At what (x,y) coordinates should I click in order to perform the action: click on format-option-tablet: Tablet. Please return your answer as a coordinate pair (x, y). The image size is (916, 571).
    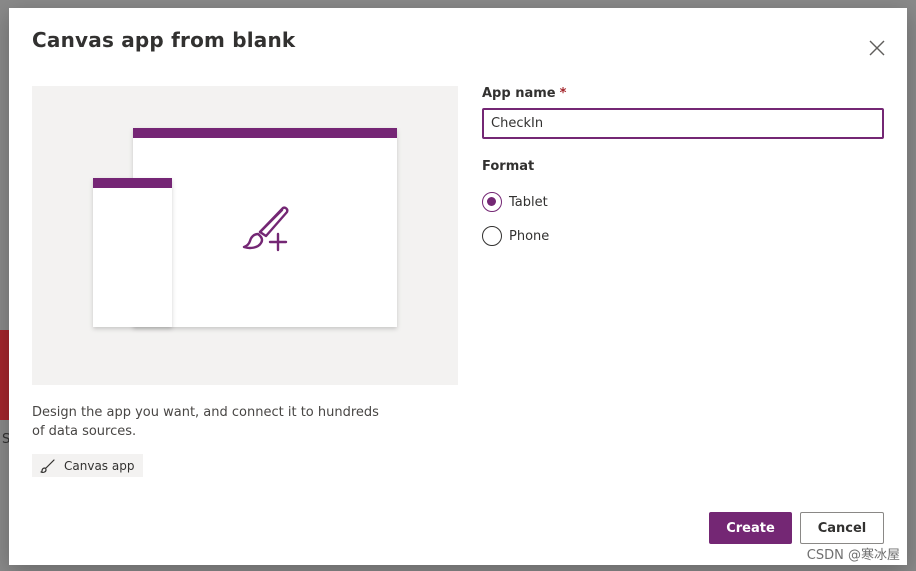
    Looking at the image, I should click on (515, 202).